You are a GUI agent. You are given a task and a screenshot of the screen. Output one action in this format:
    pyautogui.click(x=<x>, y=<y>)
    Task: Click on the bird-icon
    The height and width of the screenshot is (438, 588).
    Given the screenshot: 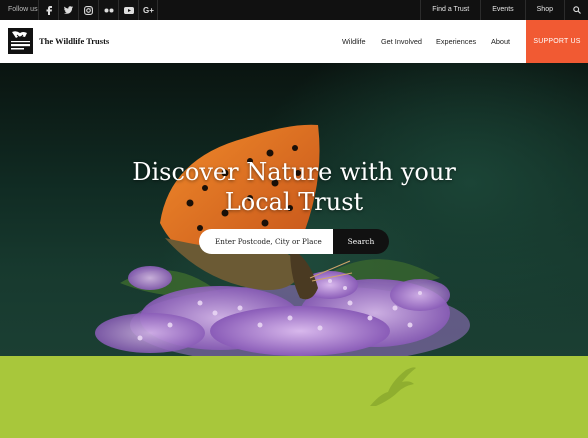 What is the action you would take?
    pyautogui.click(x=393, y=386)
    